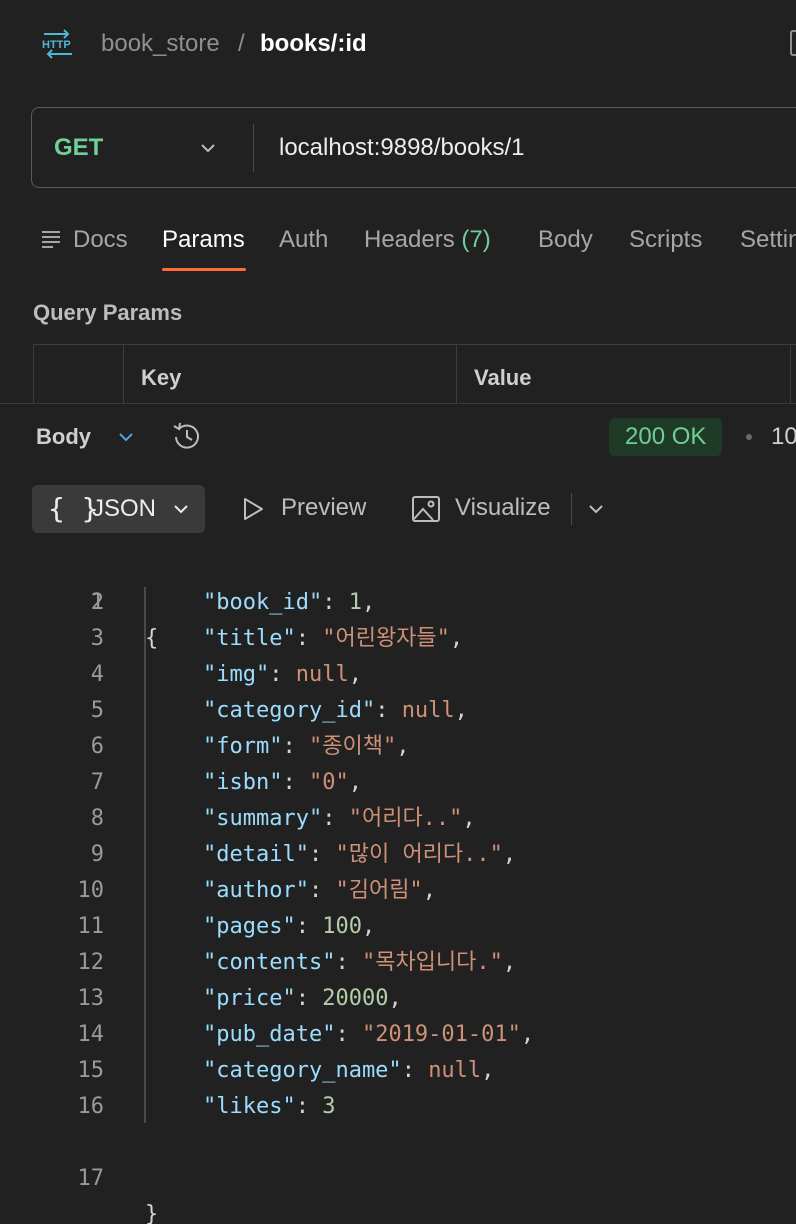  Describe the element at coordinates (339, 818) in the screenshot. I see `json-entry: "summary": "어리다..",` at that location.